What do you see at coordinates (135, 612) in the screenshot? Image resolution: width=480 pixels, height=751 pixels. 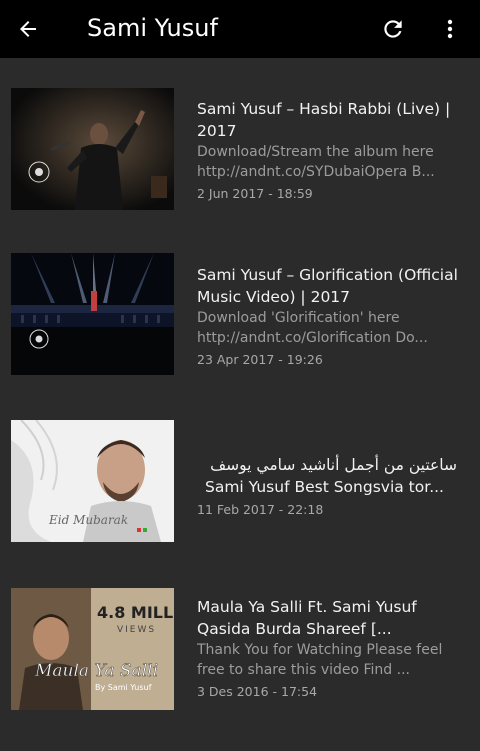 I see `thumb-views-count: 4.8 MILLION` at bounding box center [135, 612].